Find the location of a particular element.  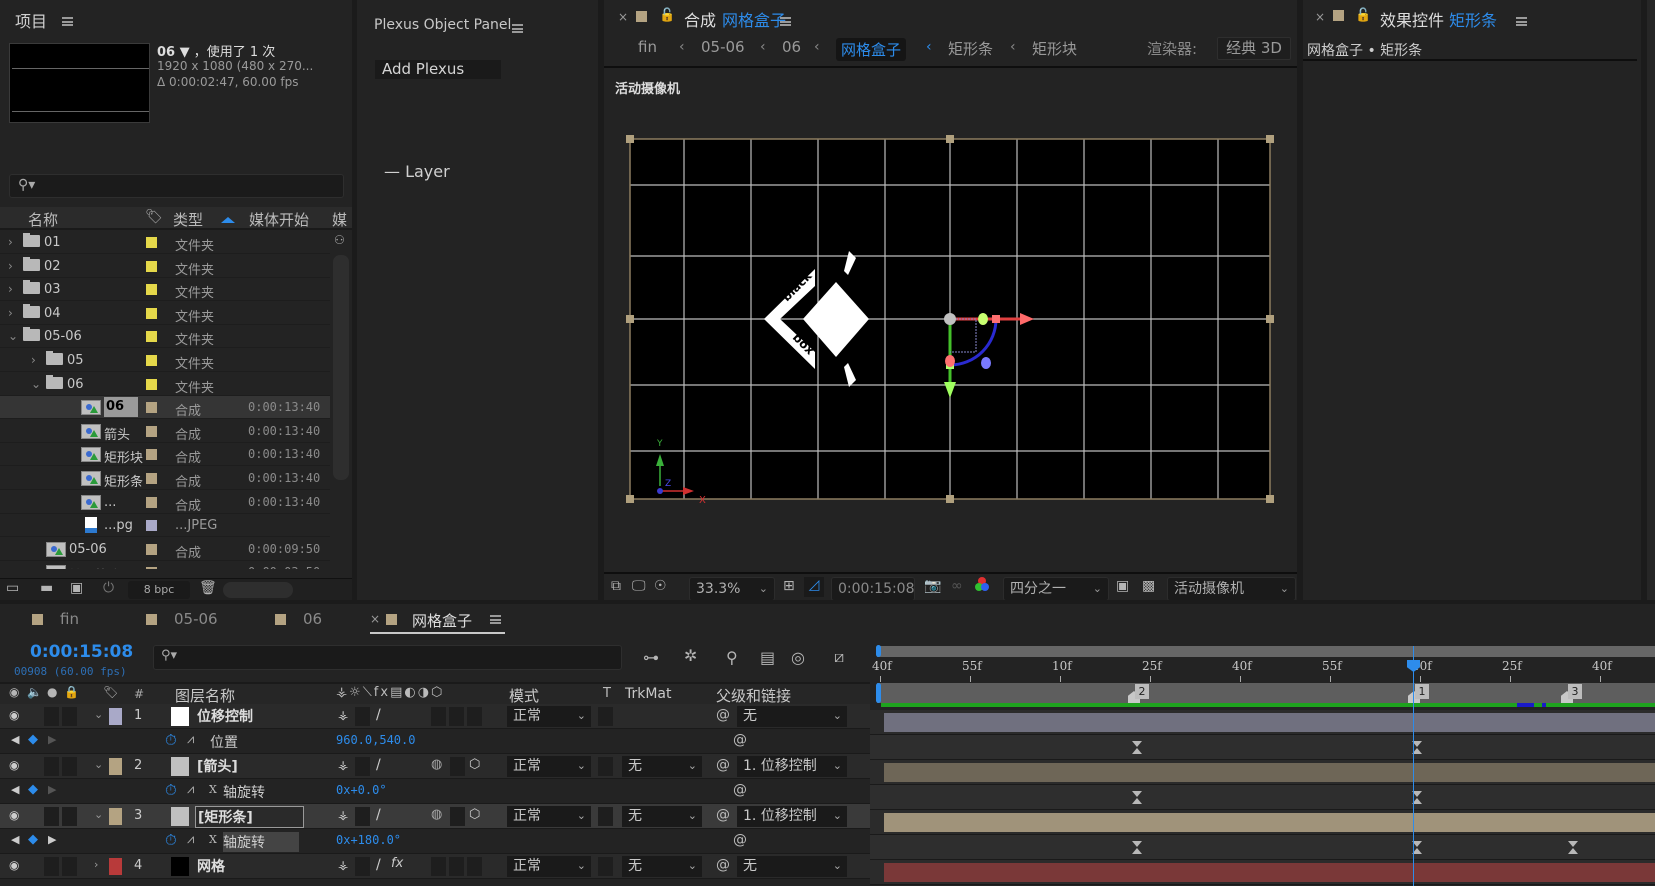

resolution-dropdown: 四分之一 ⌄ is located at coordinates (1056, 588).